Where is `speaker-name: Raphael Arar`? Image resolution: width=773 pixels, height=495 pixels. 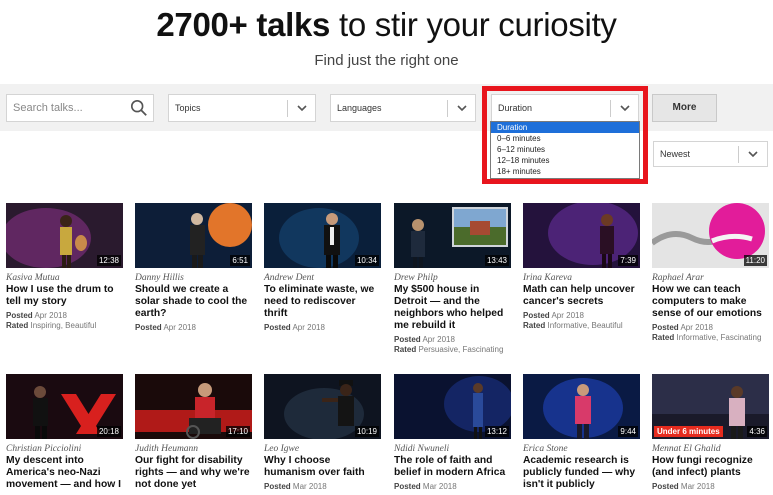
speaker-name: Raphael Arar is located at coordinates (678, 278).